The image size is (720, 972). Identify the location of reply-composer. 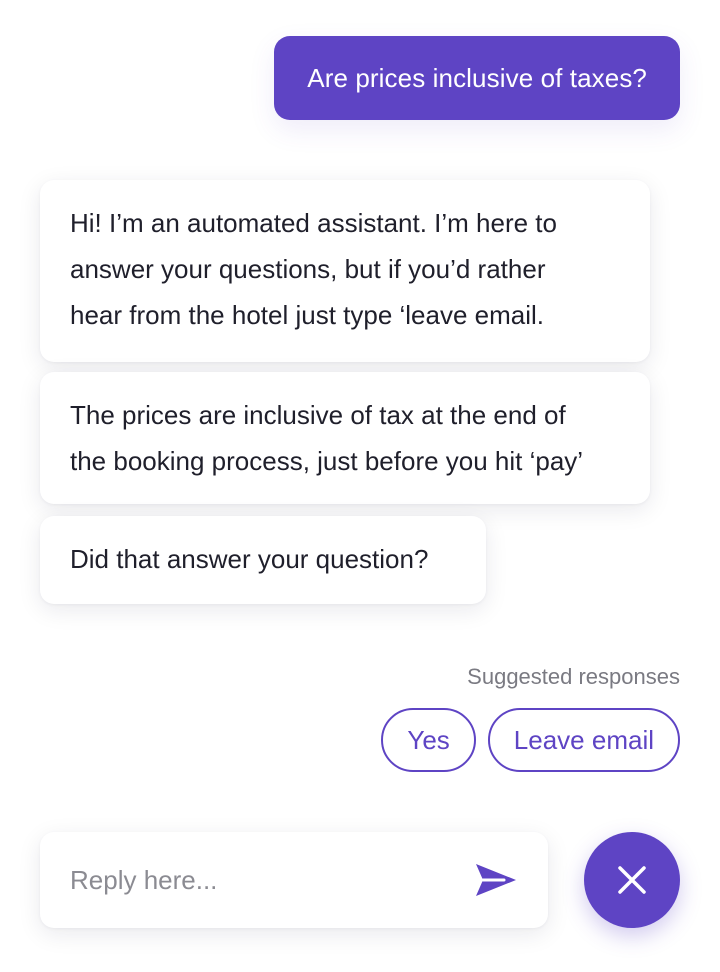
(294, 880).